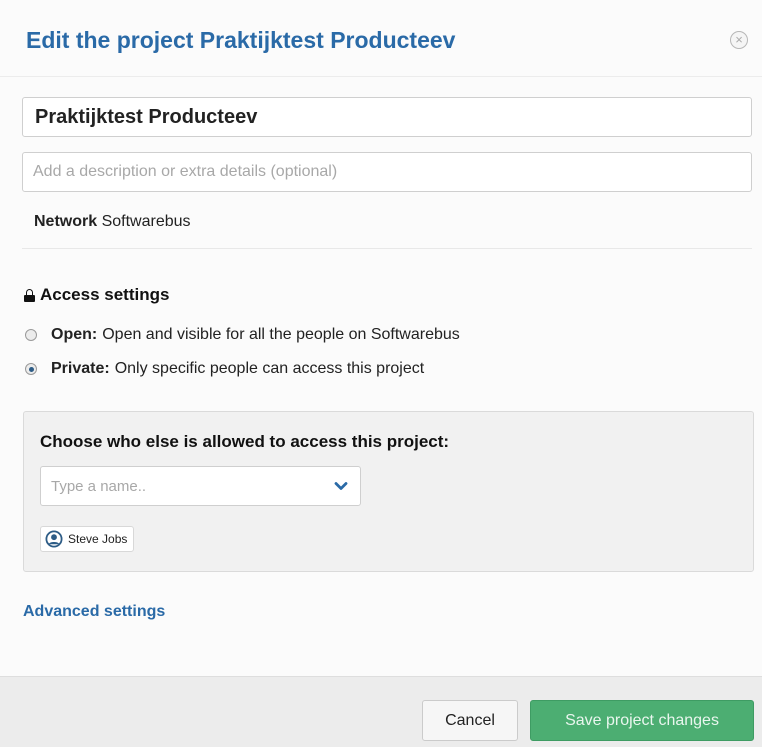 The width and height of the screenshot is (762, 747). Describe the element at coordinates (241, 40) in the screenshot. I see `dialog-title: Edit the project Praktijktest Producteev` at that location.